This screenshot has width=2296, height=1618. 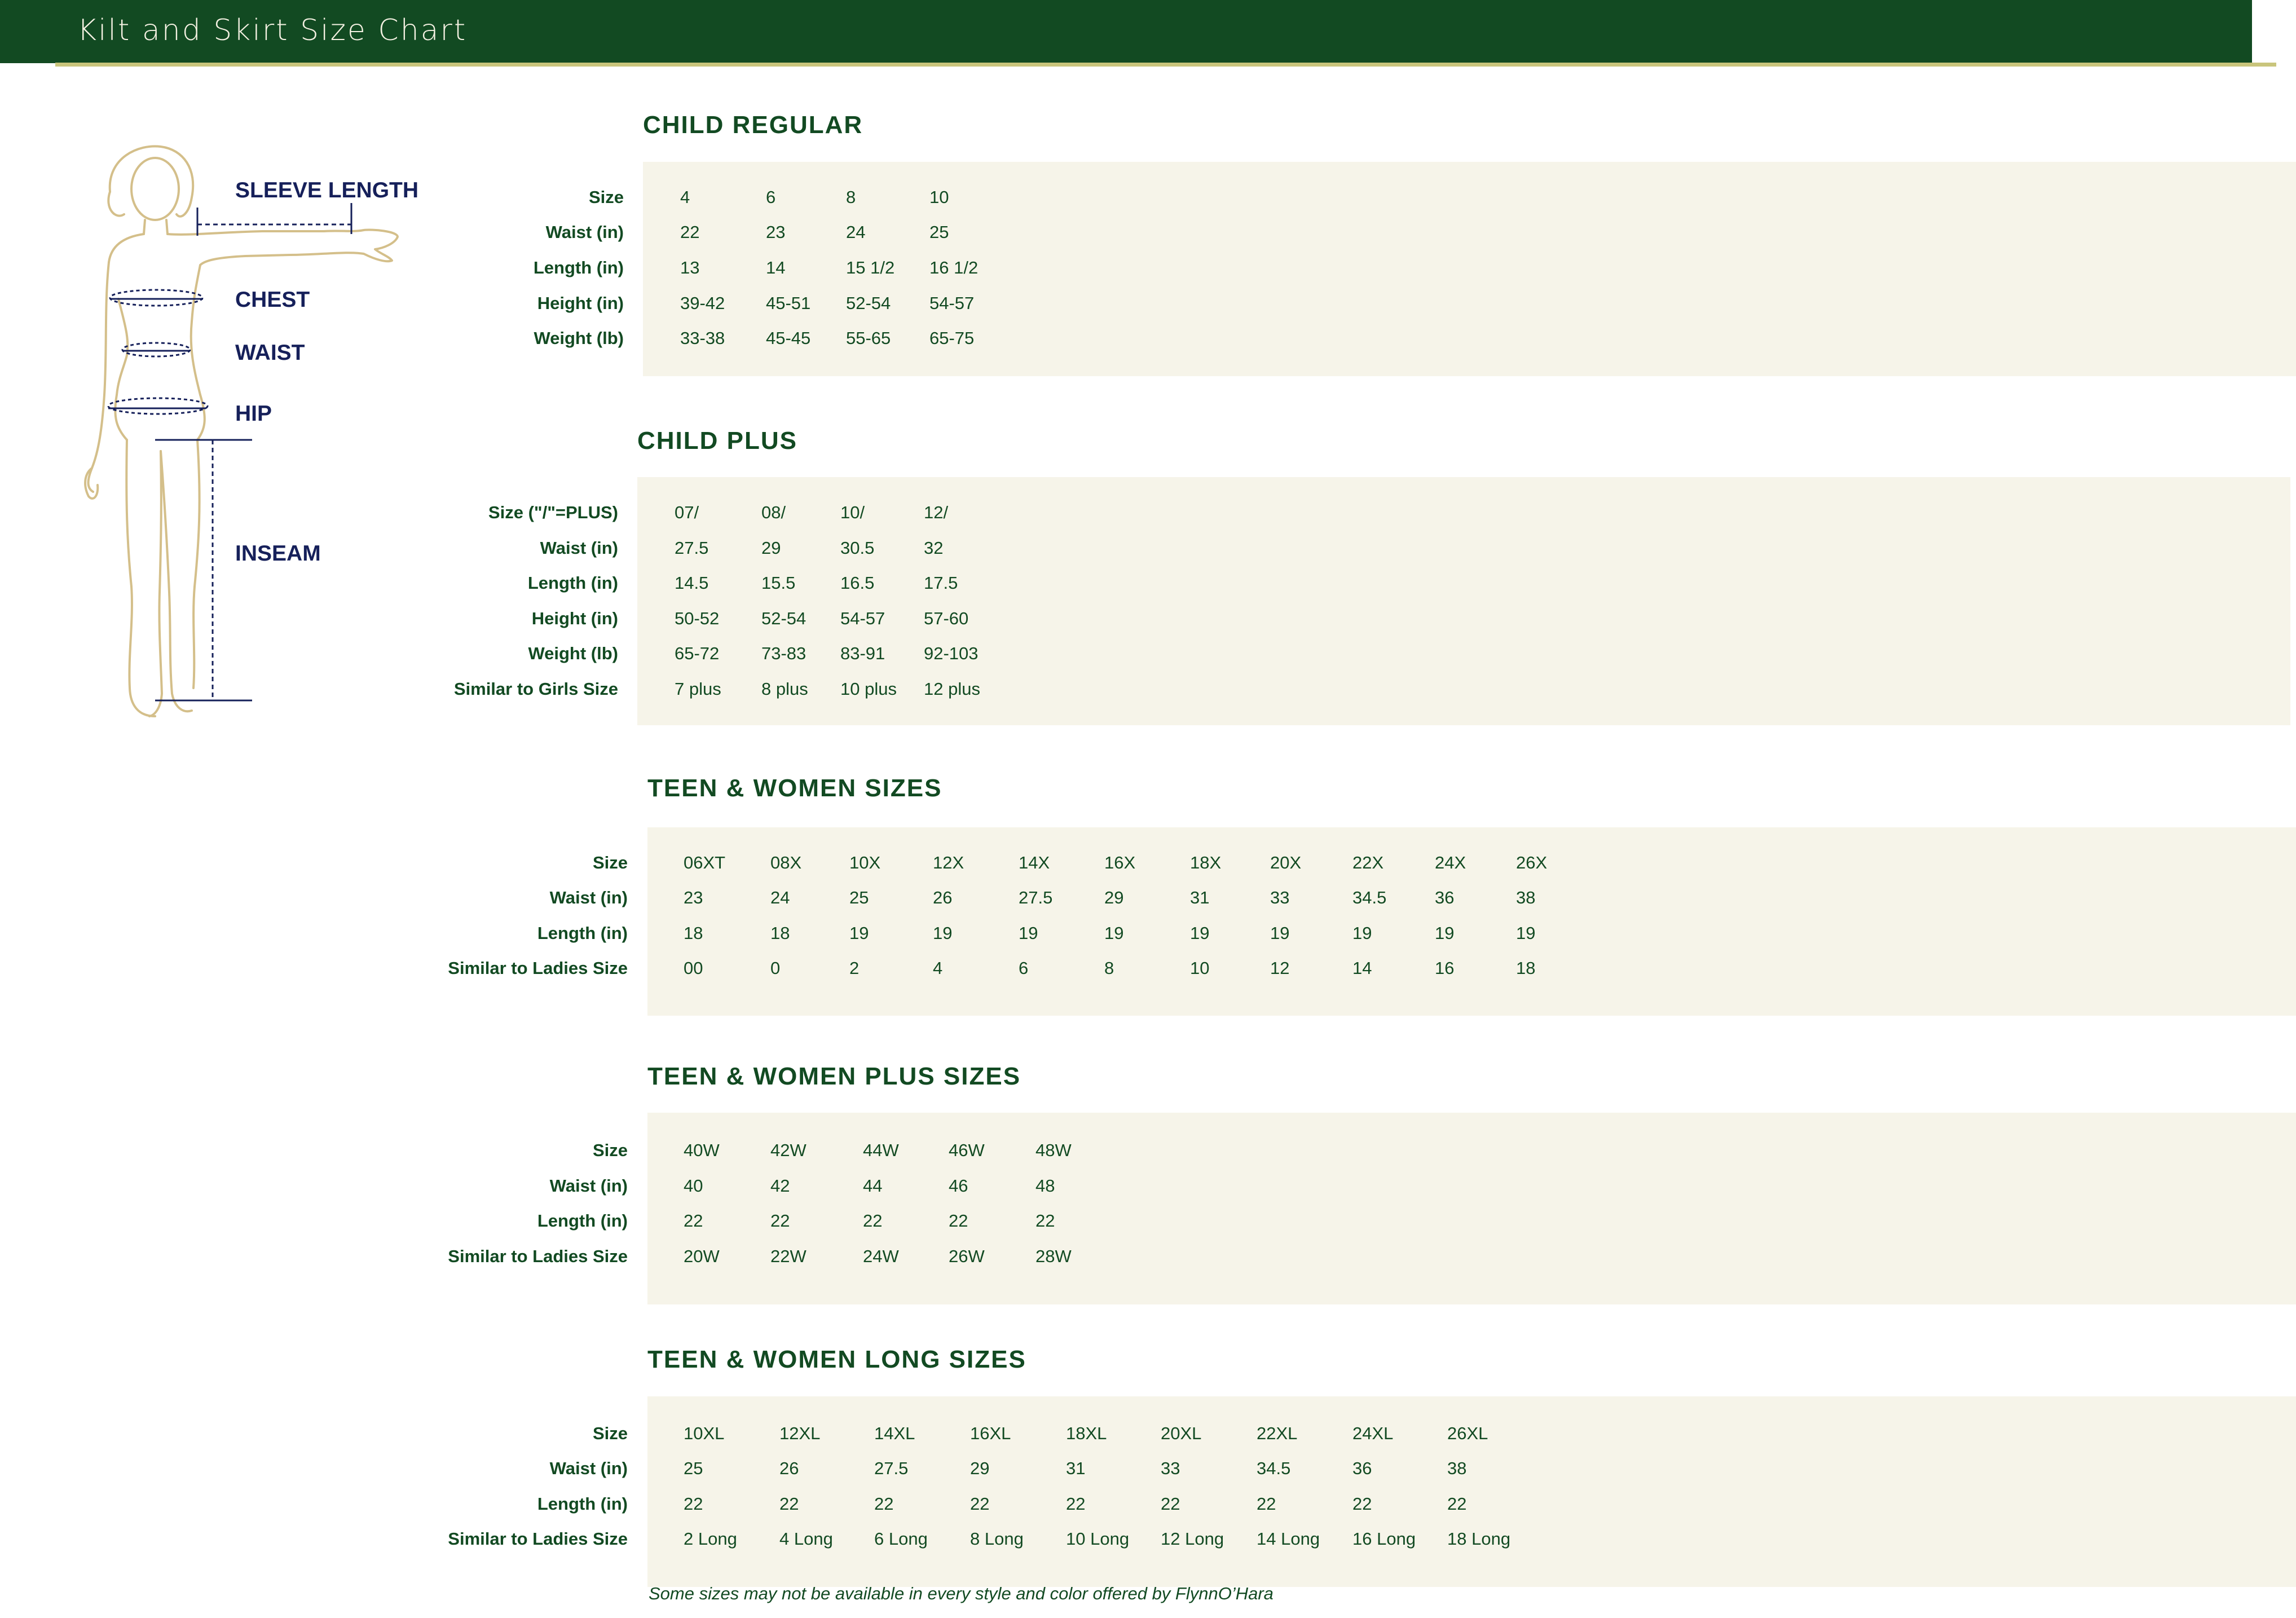 I want to click on table-cell: 65-75, so click(x=952, y=338).